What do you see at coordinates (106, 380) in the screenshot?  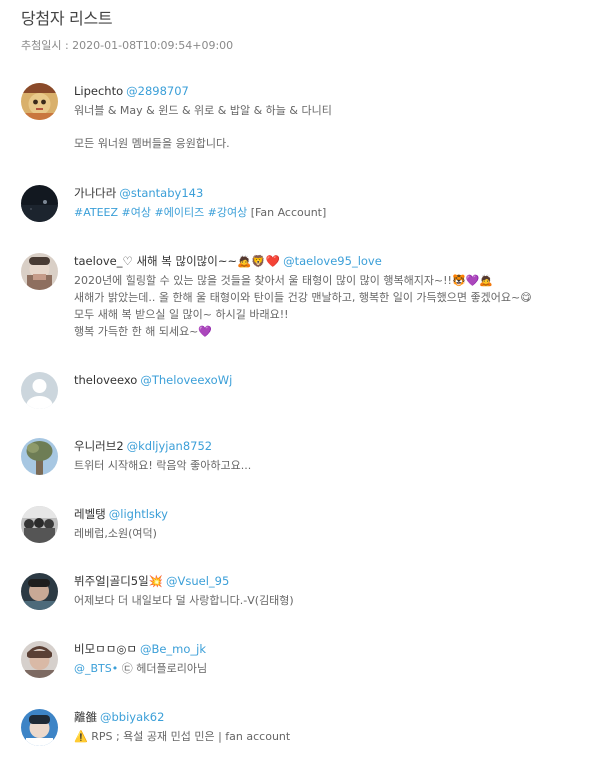 I see `winner-name: theloveexo` at bounding box center [106, 380].